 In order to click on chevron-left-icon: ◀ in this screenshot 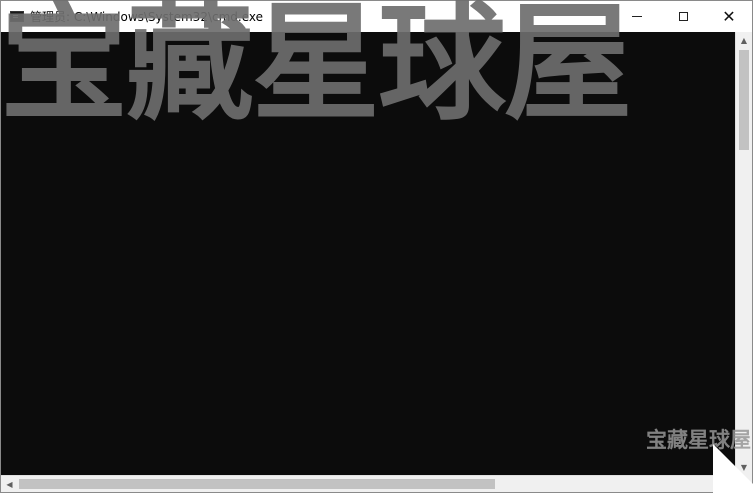, I will do `click(9, 484)`.